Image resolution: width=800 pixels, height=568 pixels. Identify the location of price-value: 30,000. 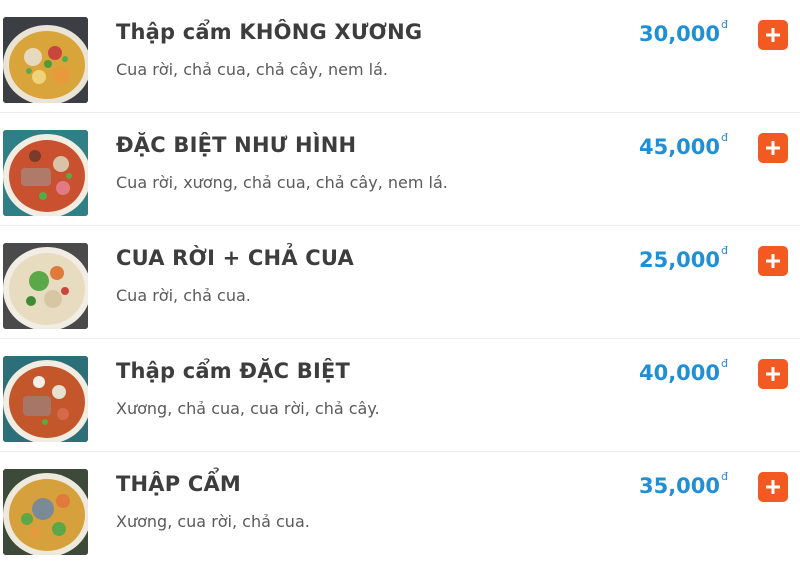
(679, 34).